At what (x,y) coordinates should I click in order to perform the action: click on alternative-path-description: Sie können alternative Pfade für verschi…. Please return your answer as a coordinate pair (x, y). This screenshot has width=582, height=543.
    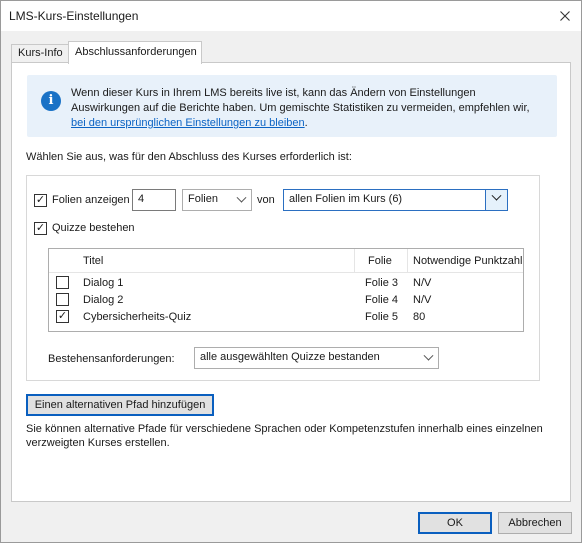
    Looking at the image, I should click on (284, 436).